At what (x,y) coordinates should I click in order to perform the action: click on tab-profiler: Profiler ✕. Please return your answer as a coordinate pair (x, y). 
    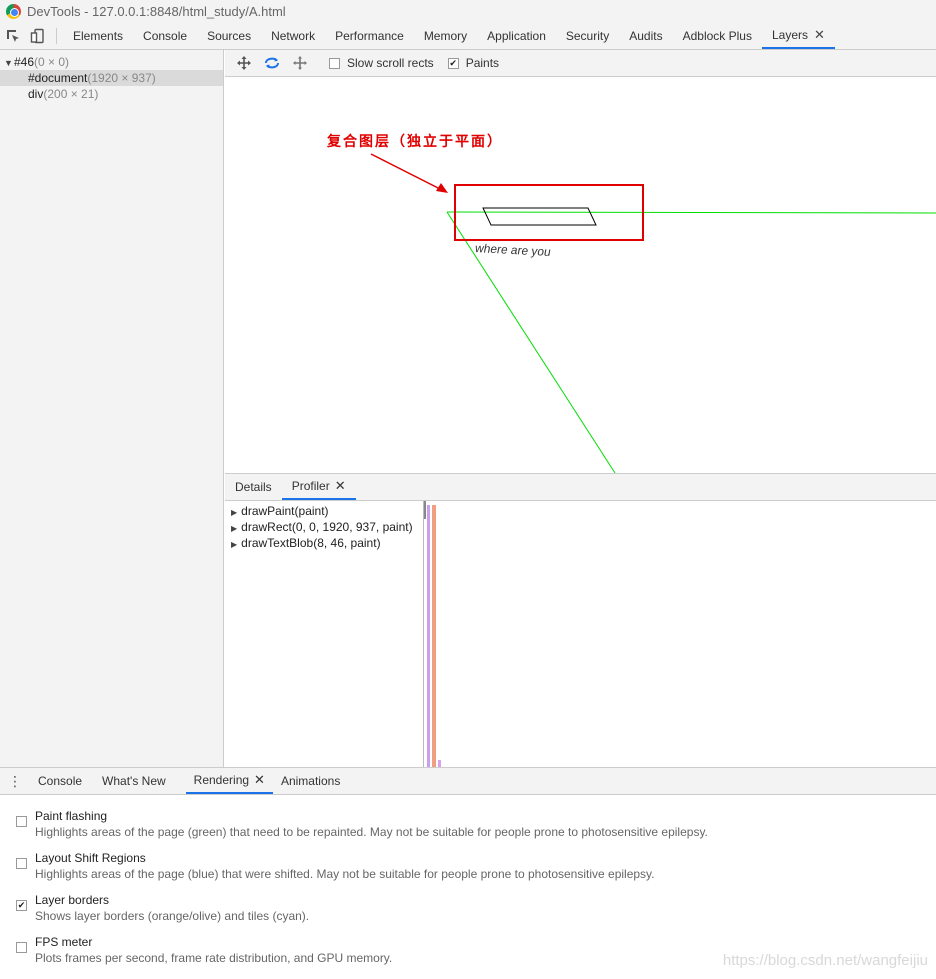
    Looking at the image, I should click on (318, 487).